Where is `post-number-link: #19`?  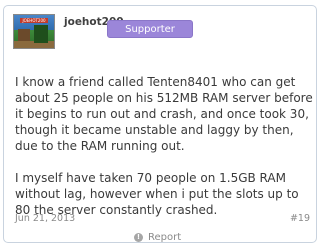
post-number-link: #19 is located at coordinates (300, 218).